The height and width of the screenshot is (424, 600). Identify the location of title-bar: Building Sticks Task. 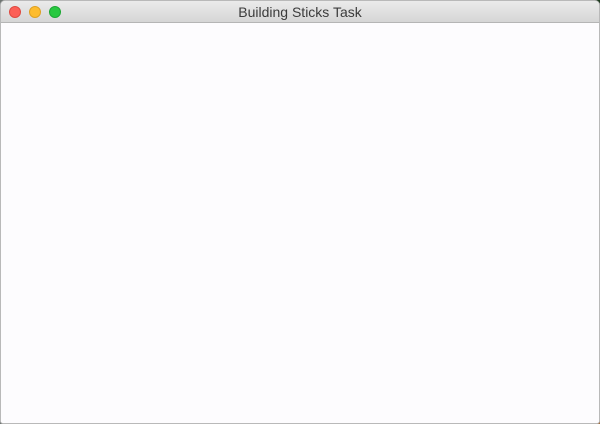
(300, 12).